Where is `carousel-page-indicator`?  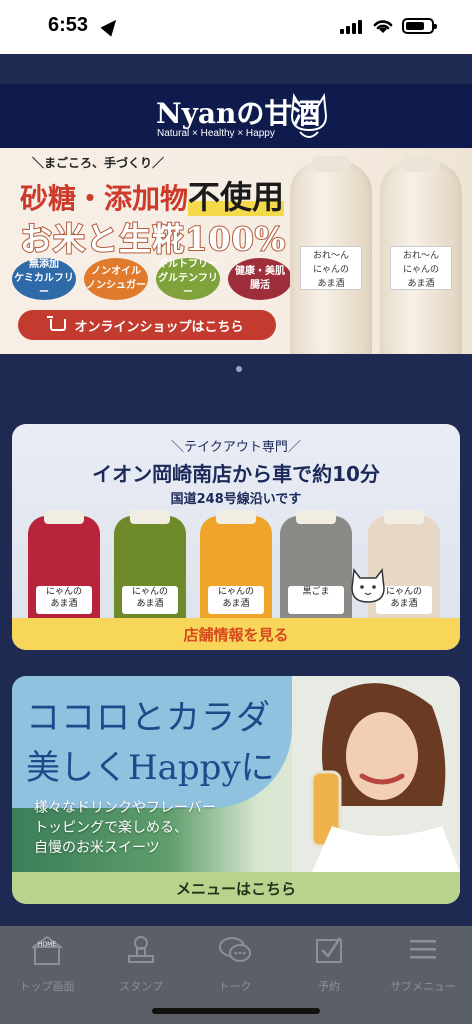
carousel-page-indicator is located at coordinates (239, 369).